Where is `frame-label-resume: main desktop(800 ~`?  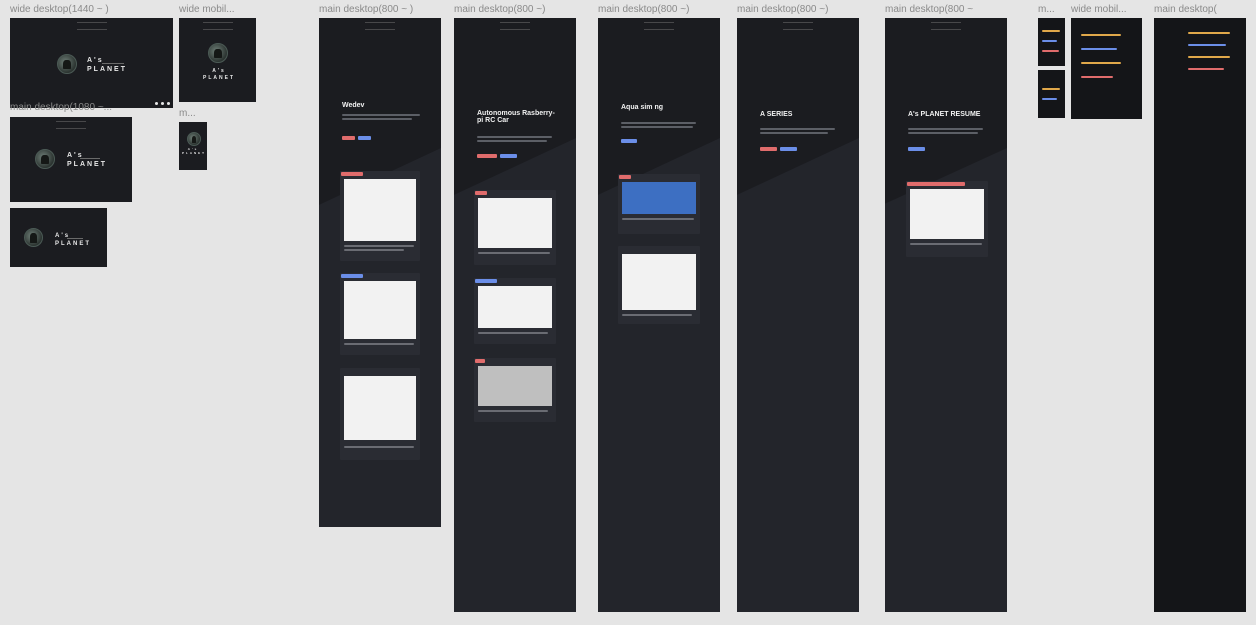
frame-label-resume: main desktop(800 ~ is located at coordinates (929, 9).